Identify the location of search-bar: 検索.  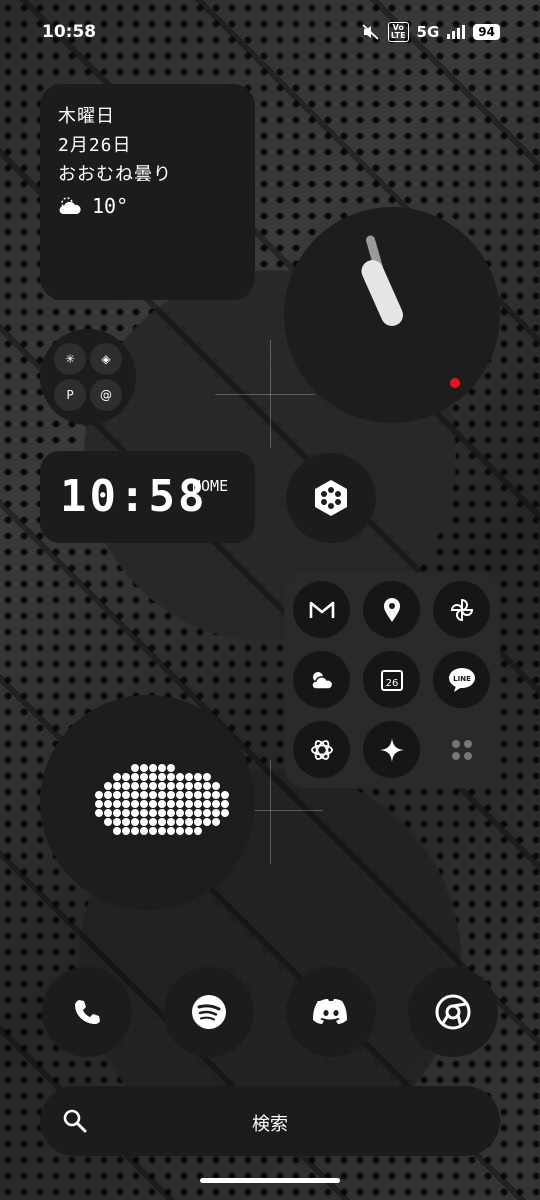
(270, 1121).